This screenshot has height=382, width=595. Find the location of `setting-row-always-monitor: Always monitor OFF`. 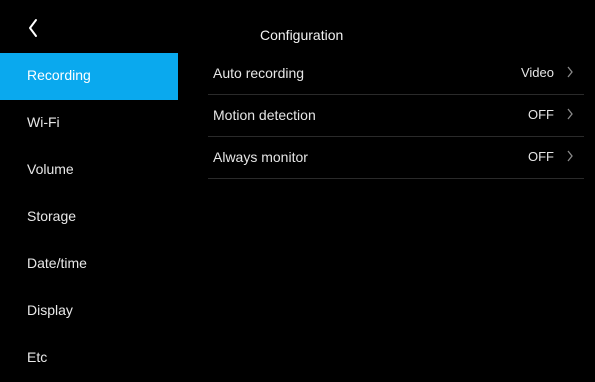

setting-row-always-monitor: Always monitor OFF is located at coordinates (396, 158).